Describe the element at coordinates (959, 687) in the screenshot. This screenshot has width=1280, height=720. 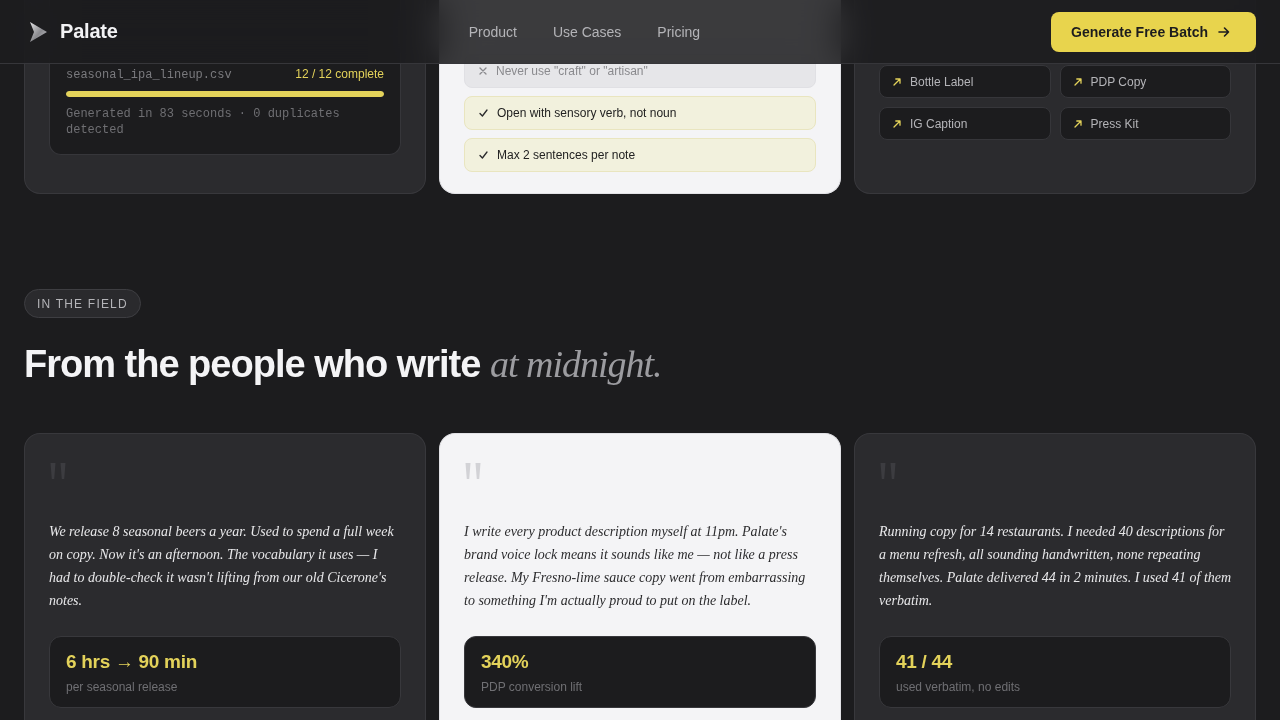
I see `stat-label: used verbatim, no edits` at that location.